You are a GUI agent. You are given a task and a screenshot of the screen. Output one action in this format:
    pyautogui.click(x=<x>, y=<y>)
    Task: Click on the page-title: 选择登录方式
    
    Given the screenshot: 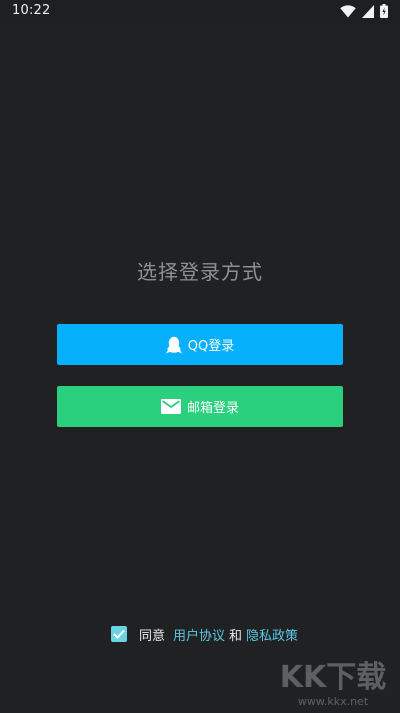 What is the action you would take?
    pyautogui.click(x=200, y=272)
    